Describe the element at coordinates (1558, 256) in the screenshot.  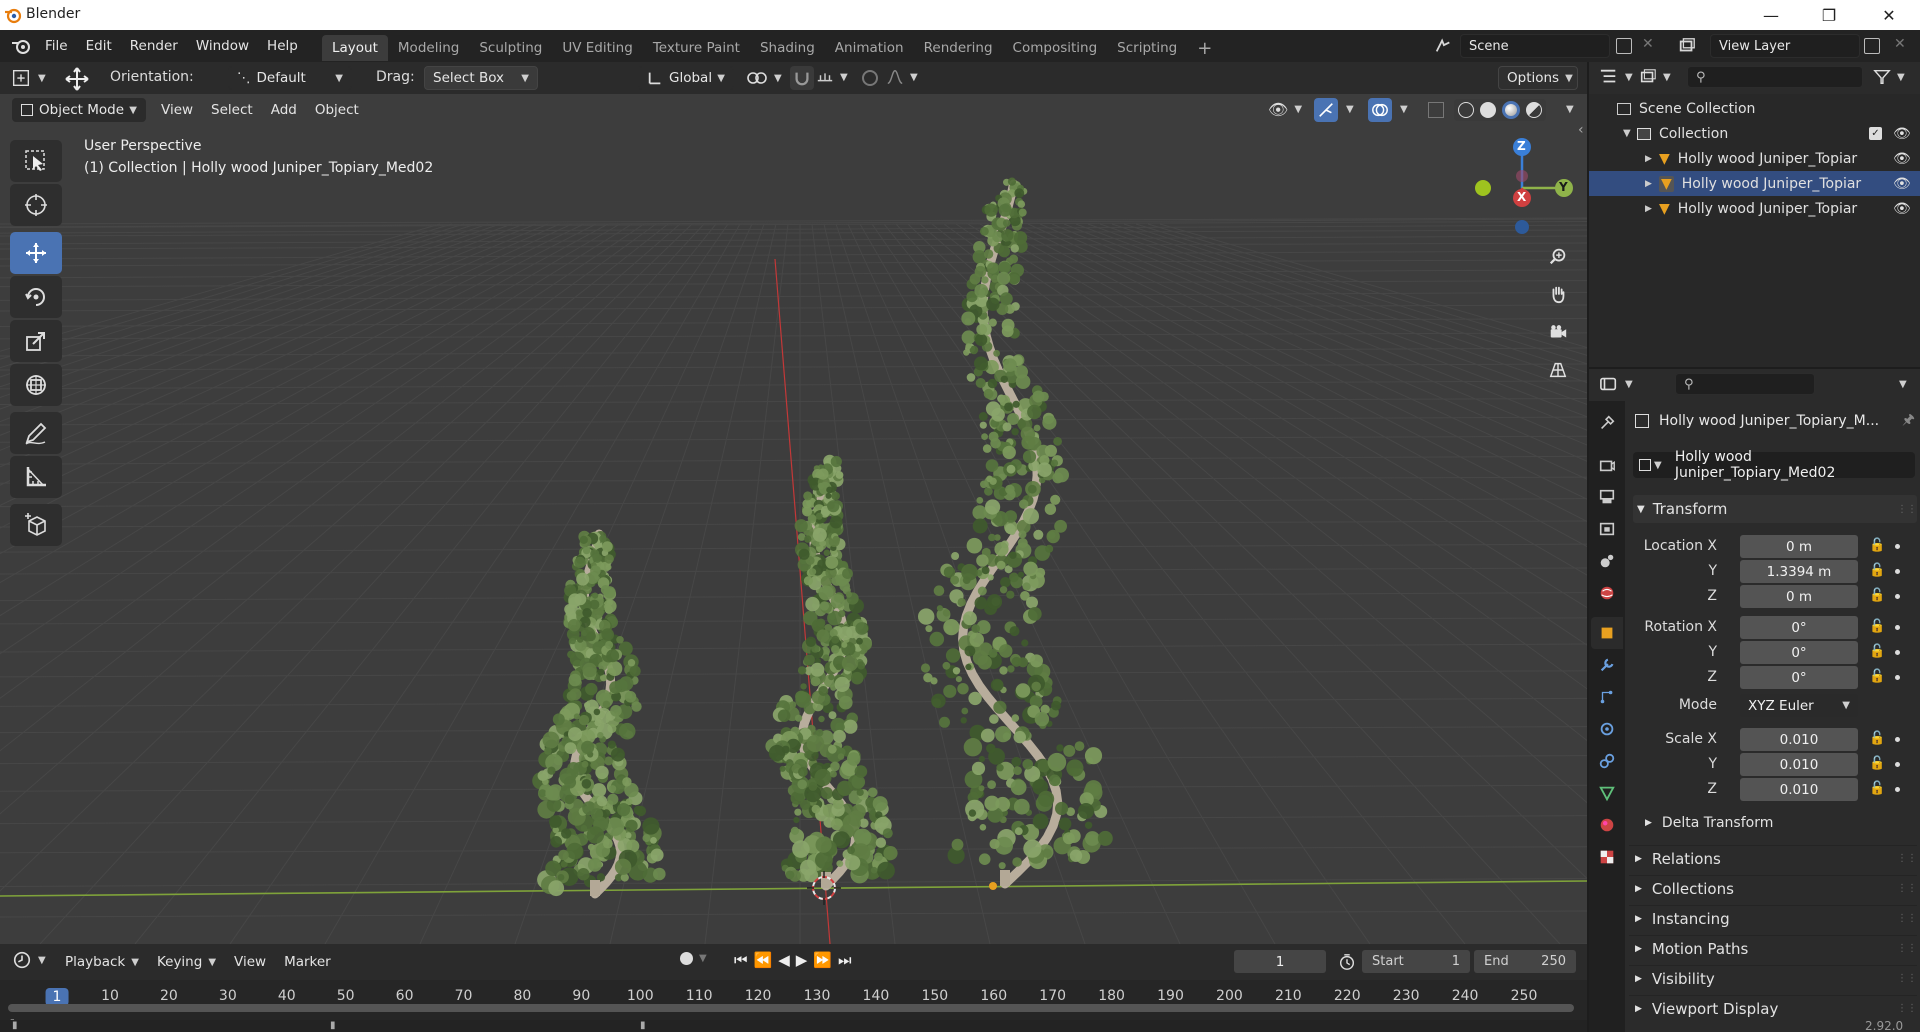
I see `zoom-icon` at that location.